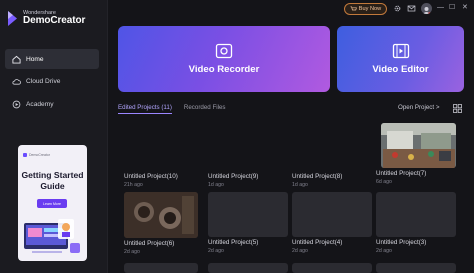 This screenshot has width=474, height=273. I want to click on buy-now-button: Buy Now, so click(365, 9).